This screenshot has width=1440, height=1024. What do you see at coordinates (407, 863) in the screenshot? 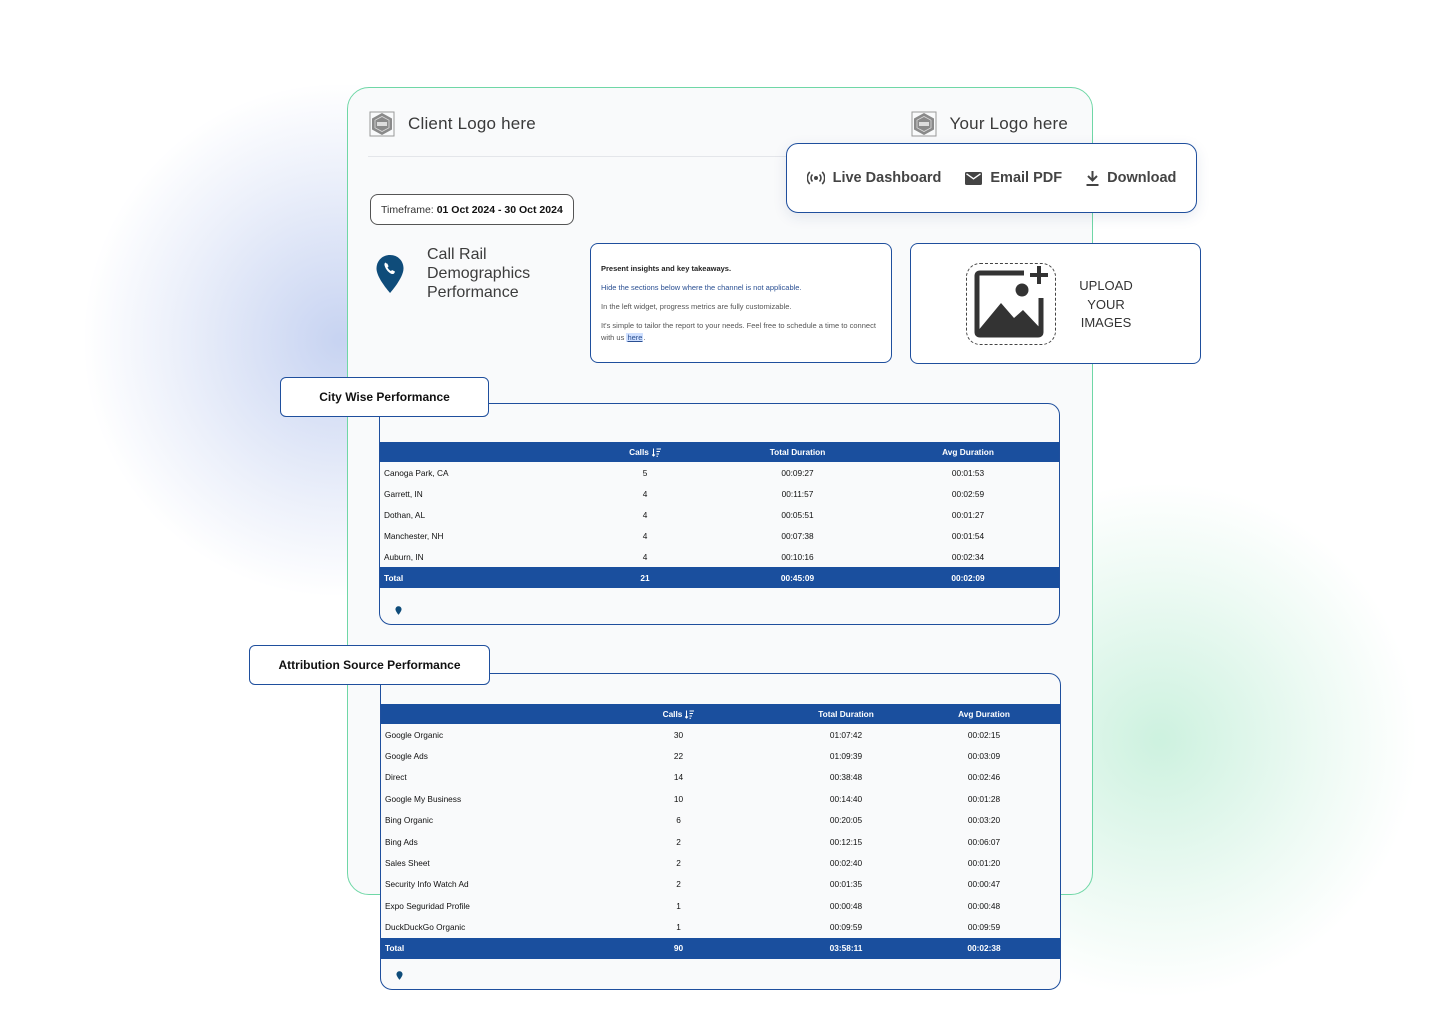
I see `table-cell: Sales Sheet` at bounding box center [407, 863].